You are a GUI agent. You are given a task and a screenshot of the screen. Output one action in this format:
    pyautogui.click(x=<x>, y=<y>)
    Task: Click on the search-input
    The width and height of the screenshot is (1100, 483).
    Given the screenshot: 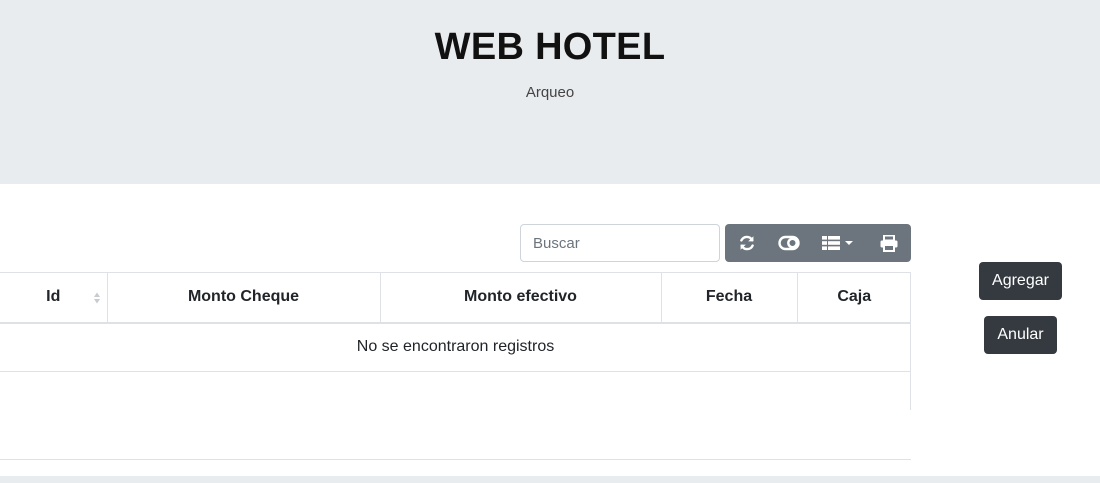 What is the action you would take?
    pyautogui.click(x=620, y=243)
    